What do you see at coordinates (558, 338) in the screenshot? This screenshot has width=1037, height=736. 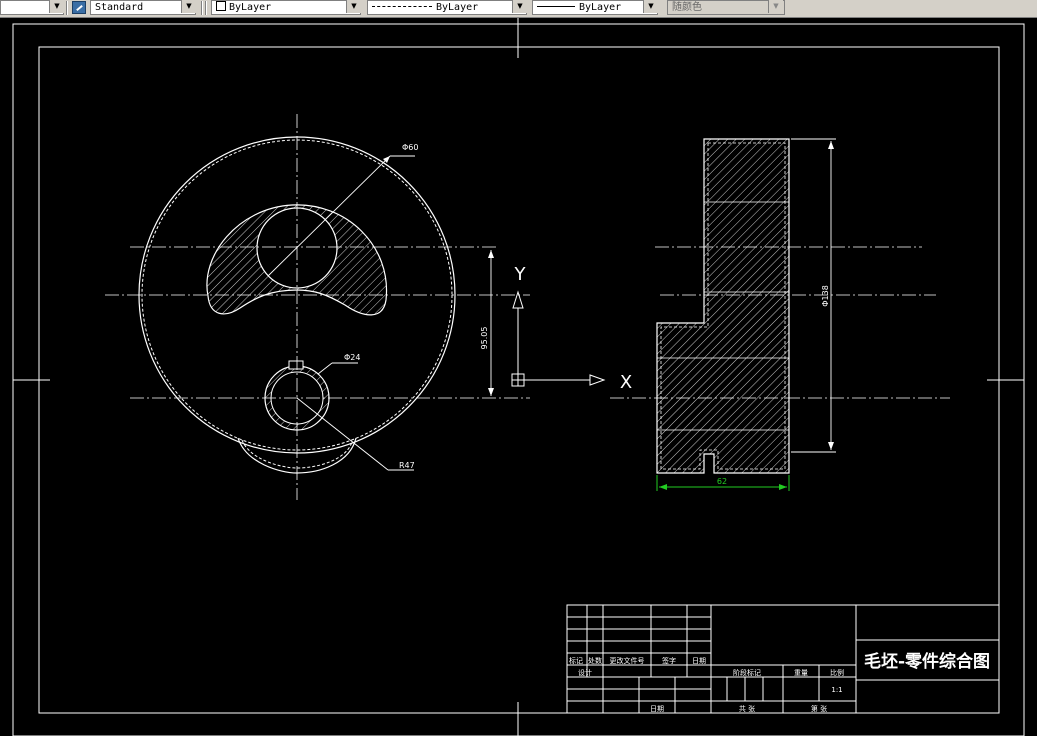 I see `ucs-icon` at bounding box center [558, 338].